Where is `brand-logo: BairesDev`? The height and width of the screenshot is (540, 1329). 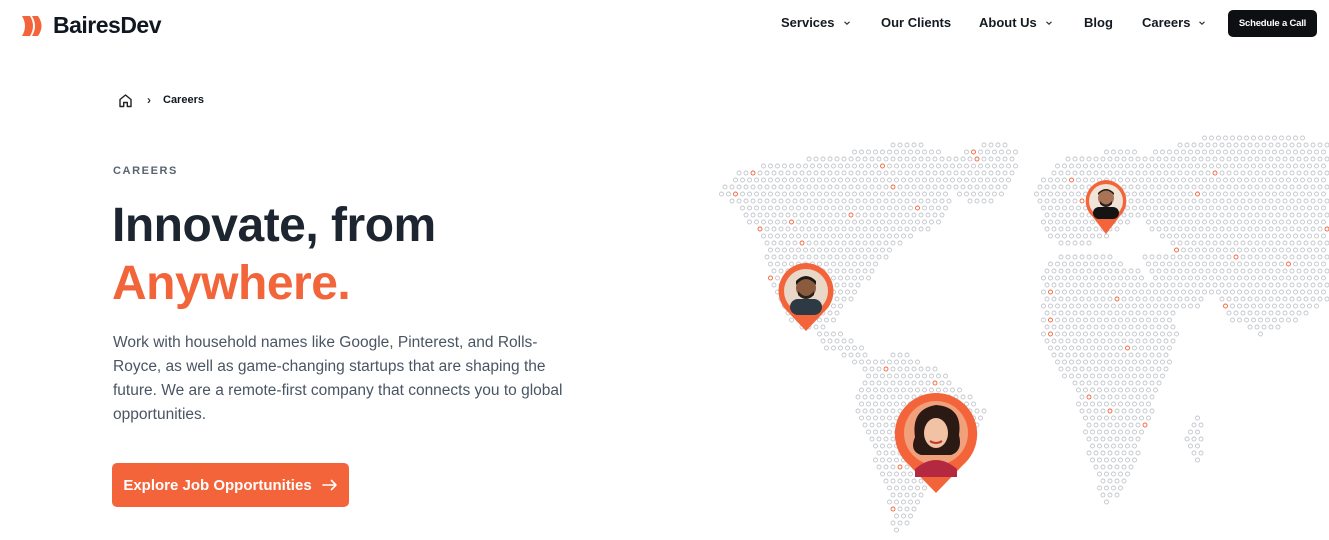
brand-logo: BairesDev is located at coordinates (91, 25).